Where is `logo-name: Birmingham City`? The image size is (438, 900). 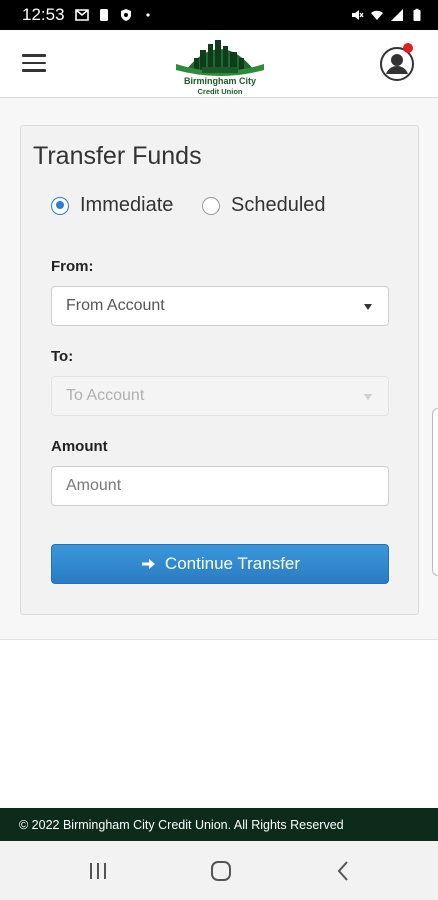 logo-name: Birmingham City is located at coordinates (219, 81).